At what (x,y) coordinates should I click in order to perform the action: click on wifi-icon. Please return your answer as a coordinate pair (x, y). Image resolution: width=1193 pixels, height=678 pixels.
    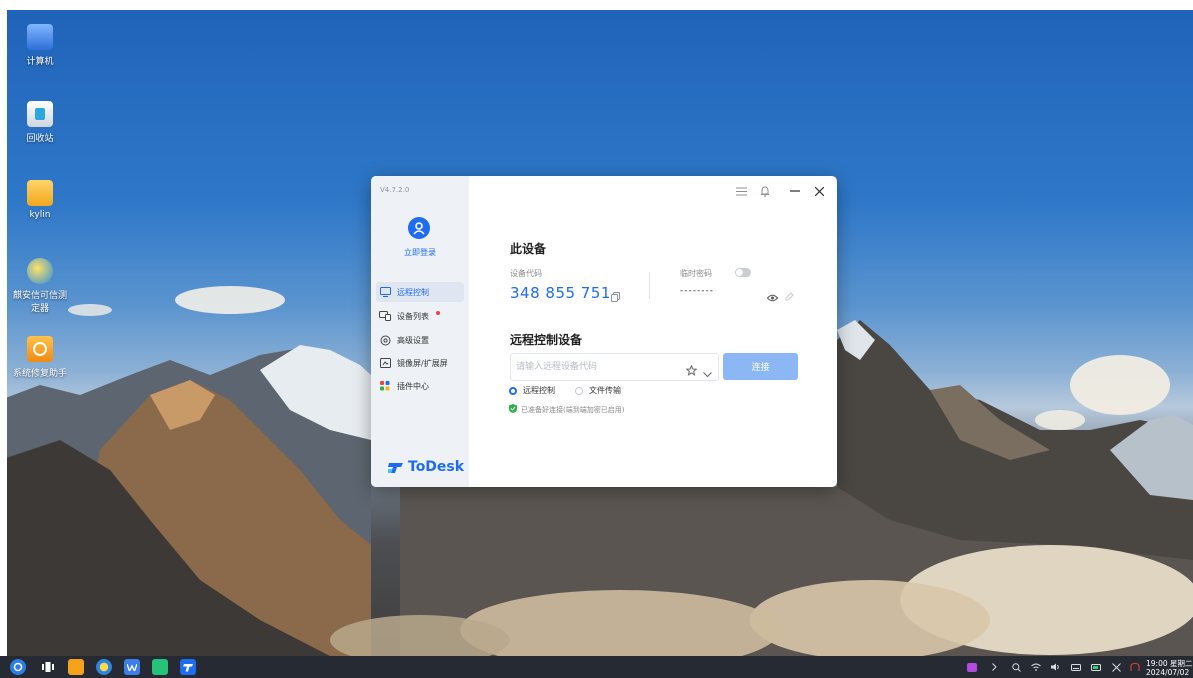
    Looking at the image, I should click on (1036, 667).